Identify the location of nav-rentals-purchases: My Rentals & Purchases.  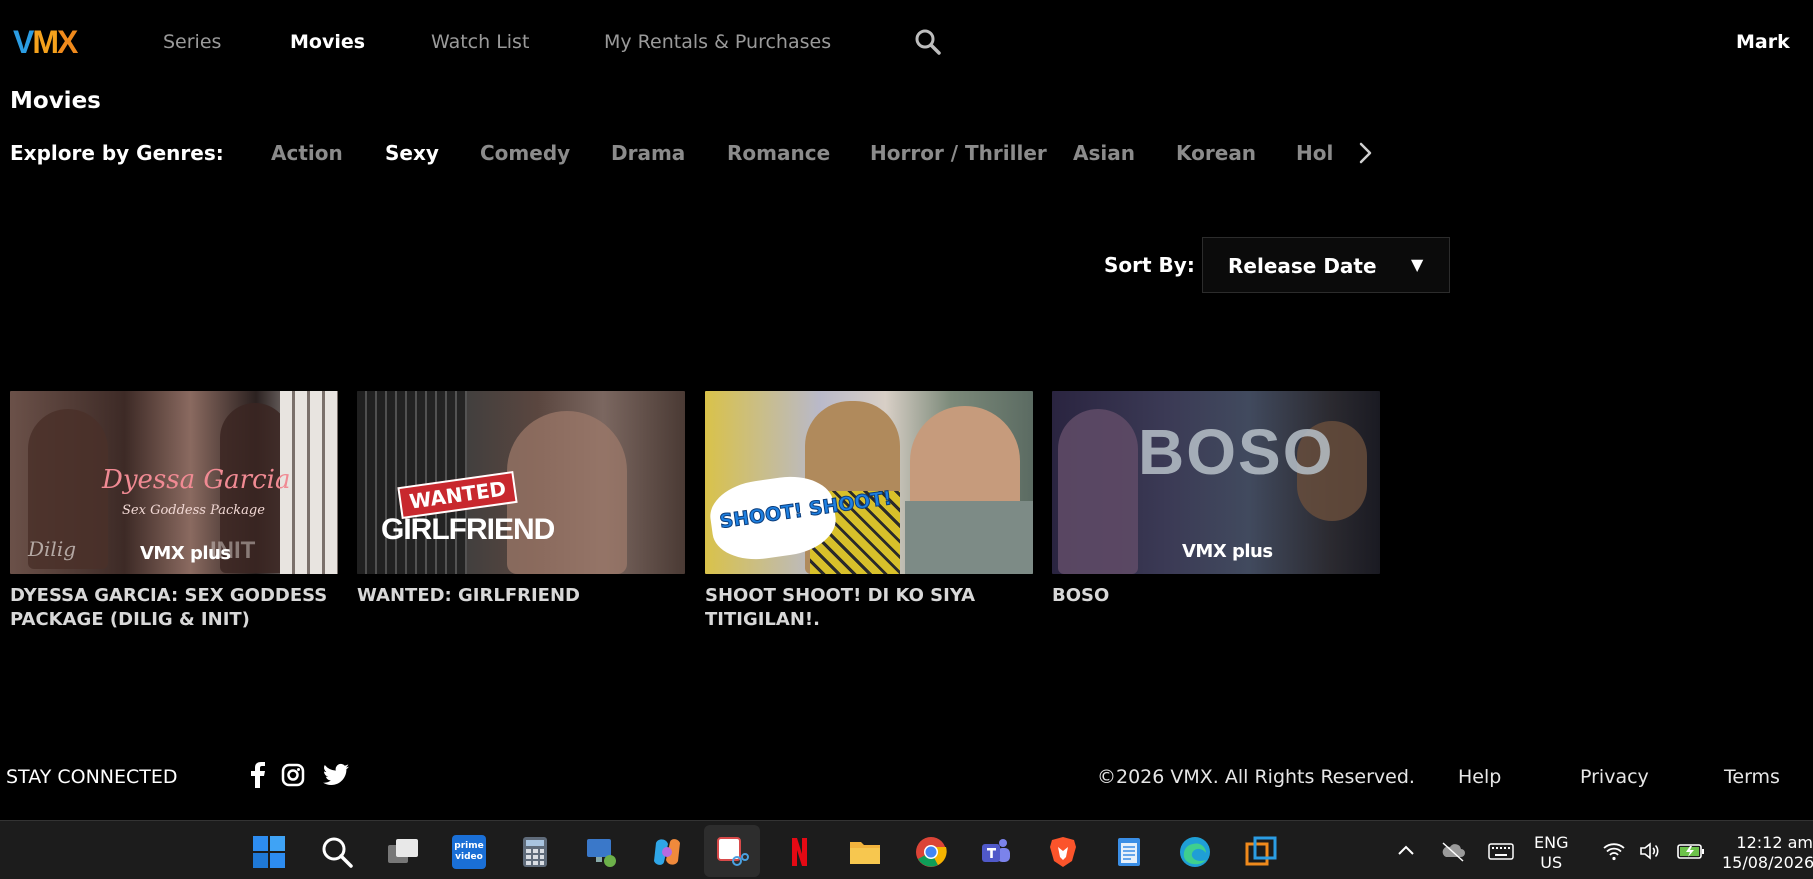
(717, 42).